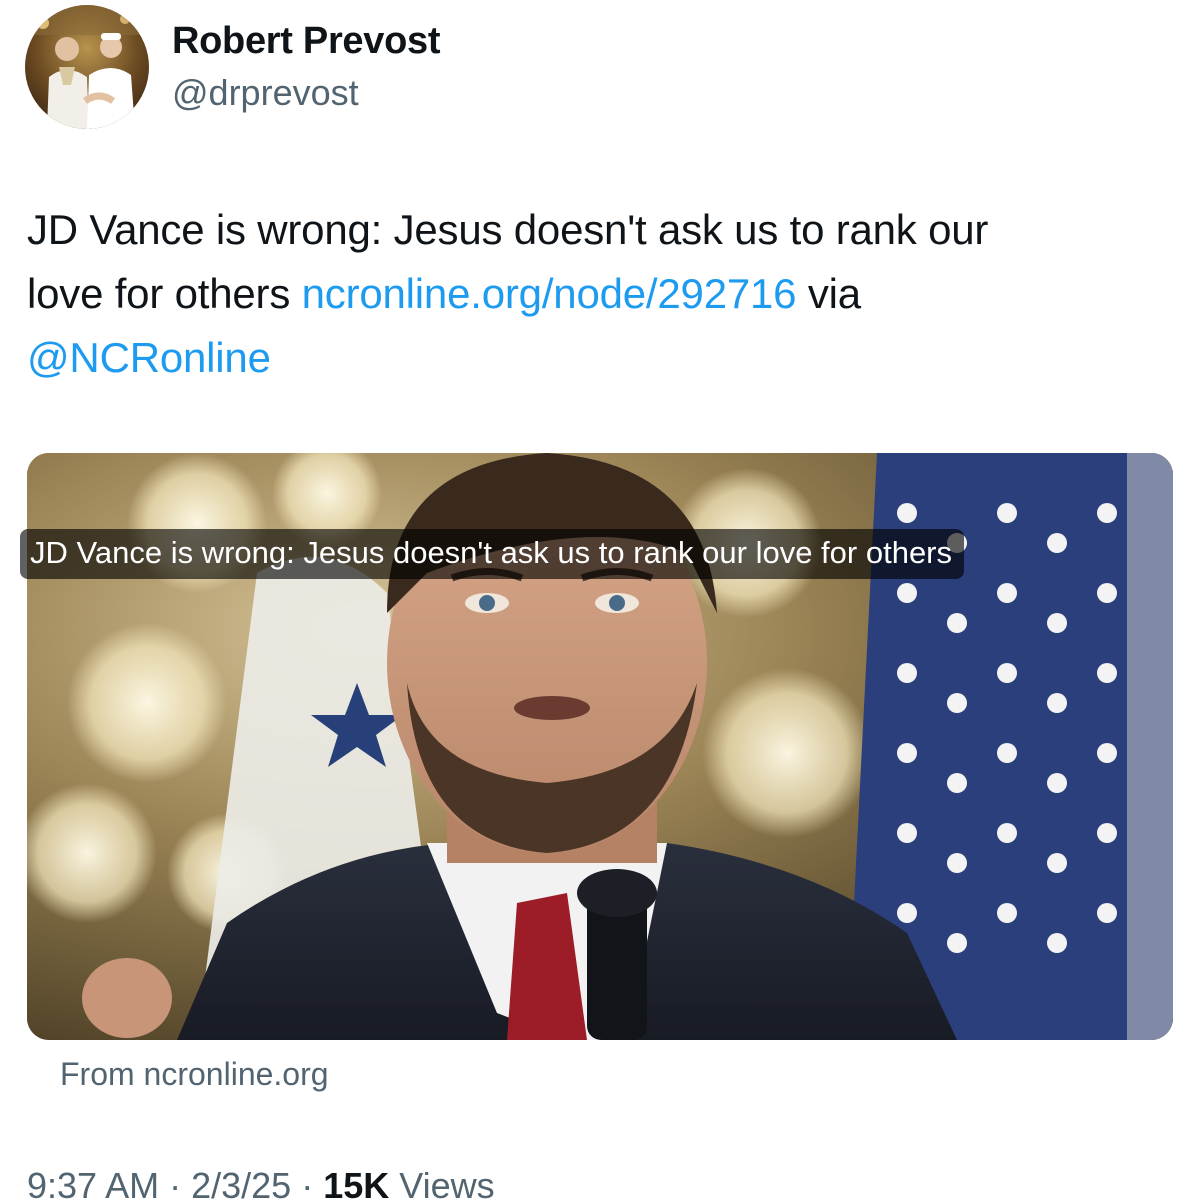 Image resolution: width=1200 pixels, height=1200 pixels. Describe the element at coordinates (306, 41) in the screenshot. I see `author-display-name: Robert Prevost` at that location.